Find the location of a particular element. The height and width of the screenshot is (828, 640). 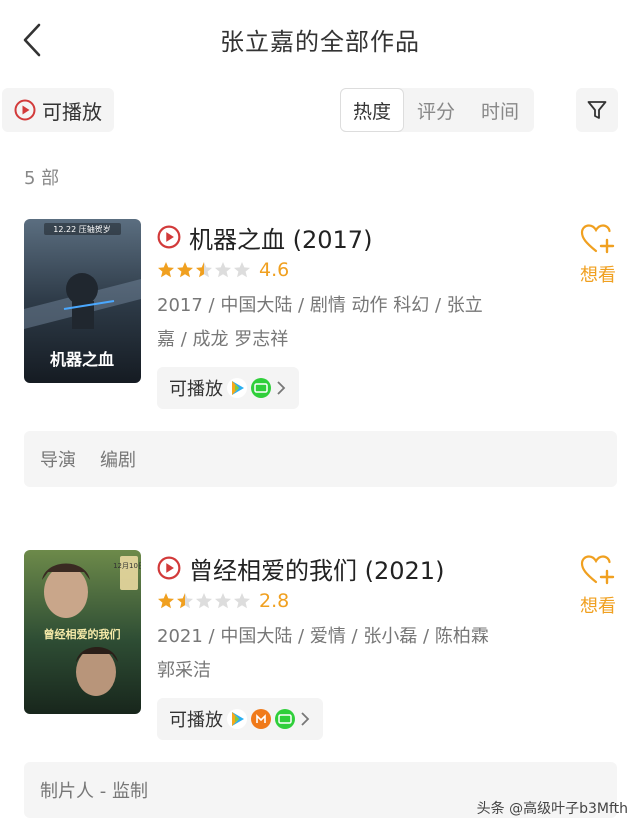

watermark: 头条 @高级叶子b3Mfth is located at coordinates (552, 809).